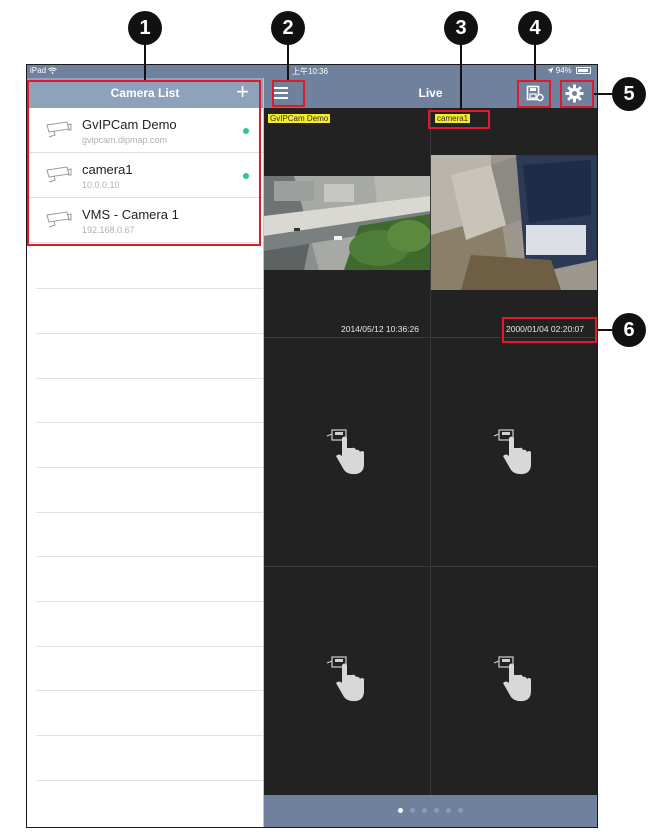 This screenshot has width=660, height=840. I want to click on status-time: 上午10:36, so click(310, 71).